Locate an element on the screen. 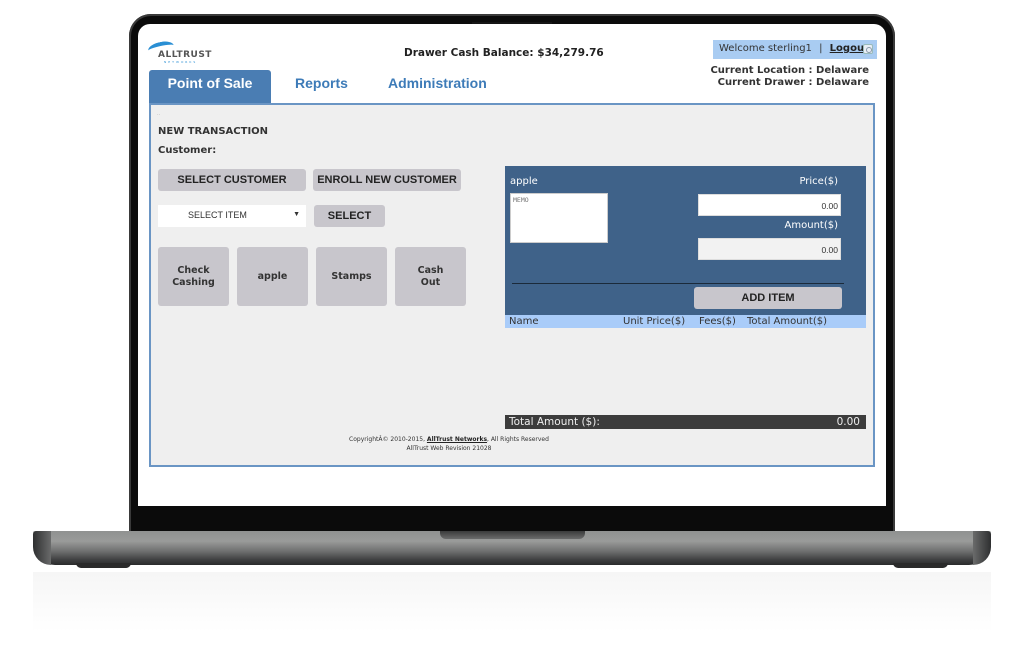 This screenshot has height=650, width=1024. total-amount-label: Total Amount ($): is located at coordinates (554, 422).